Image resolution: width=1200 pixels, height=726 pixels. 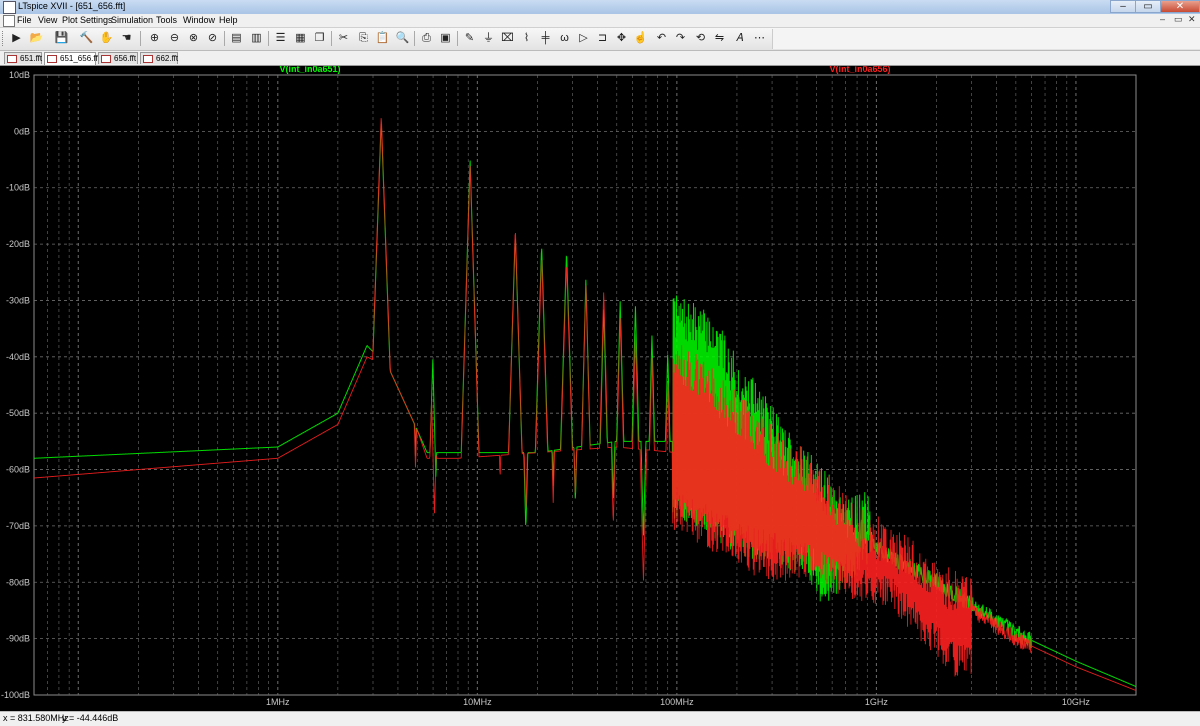 What do you see at coordinates (4, 38) in the screenshot?
I see `toolbar-grip` at bounding box center [4, 38].